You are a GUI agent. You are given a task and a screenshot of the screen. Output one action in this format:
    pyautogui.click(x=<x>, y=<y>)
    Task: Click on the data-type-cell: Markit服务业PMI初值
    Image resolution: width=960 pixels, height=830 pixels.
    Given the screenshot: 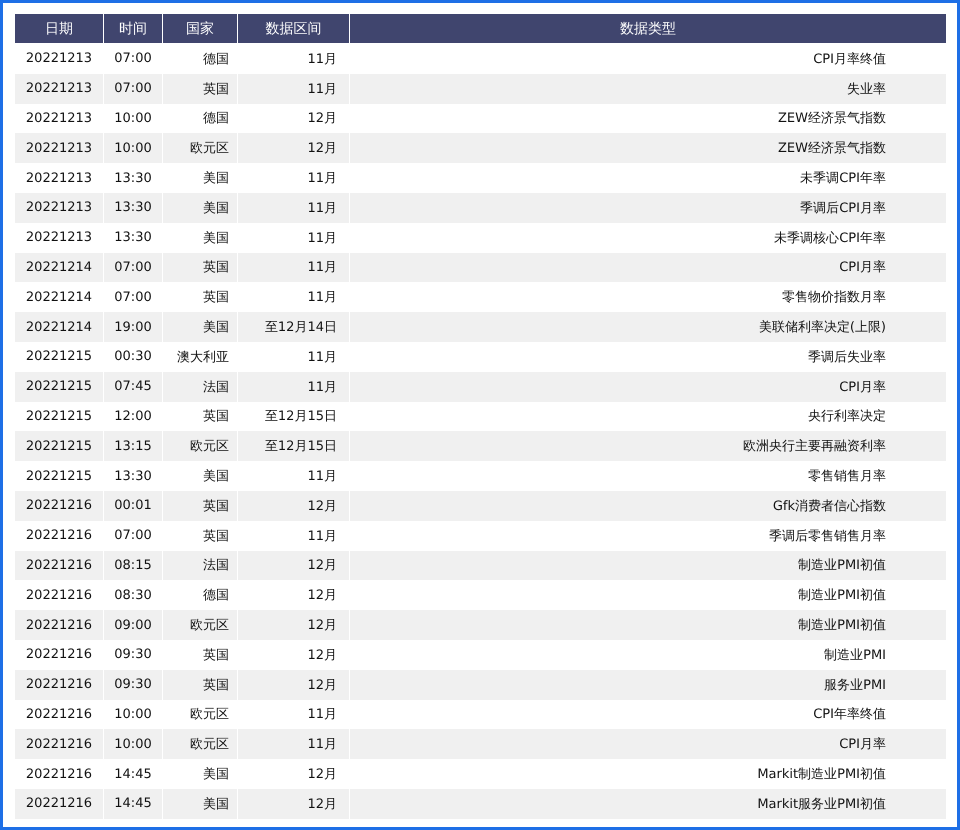 What is the action you would take?
    pyautogui.click(x=648, y=803)
    